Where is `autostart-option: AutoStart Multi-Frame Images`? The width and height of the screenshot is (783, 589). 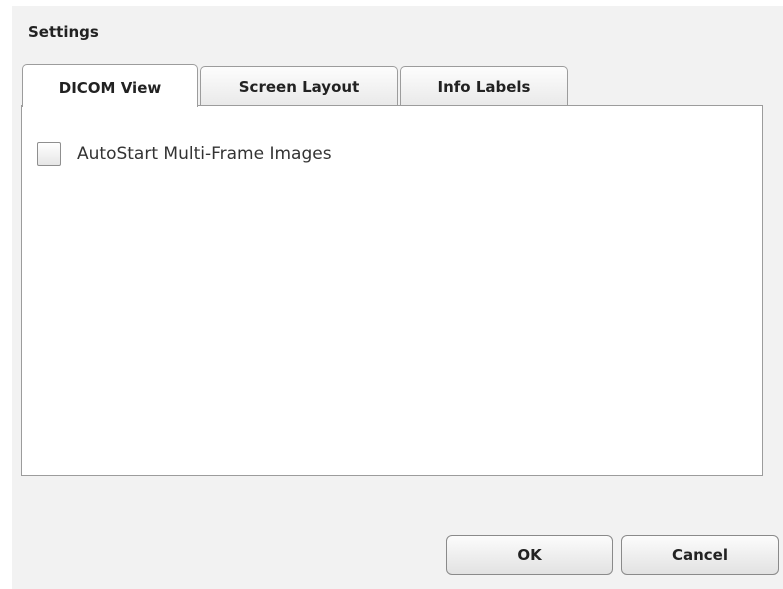
autostart-option: AutoStart Multi-Frame Images is located at coordinates (184, 154).